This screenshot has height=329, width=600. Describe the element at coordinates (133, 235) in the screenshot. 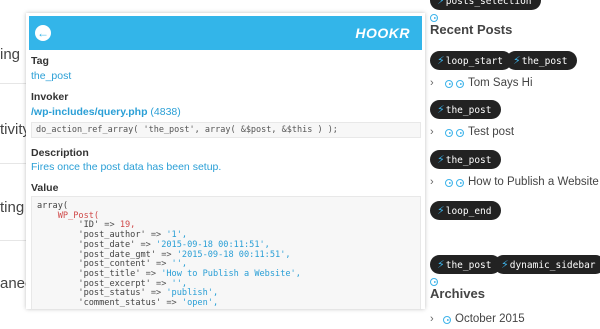

I see `value-code-line: 'post_author' => '1',` at that location.